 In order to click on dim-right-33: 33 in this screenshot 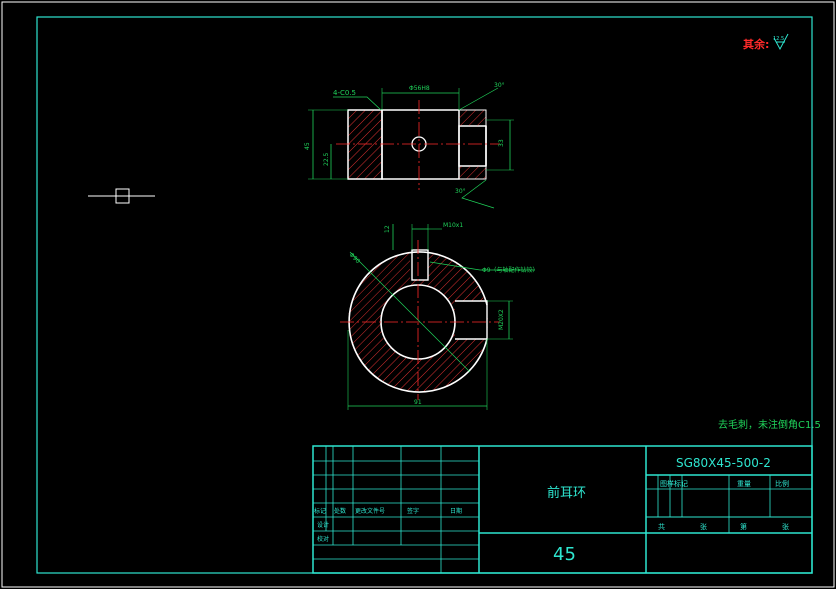, I will do `click(501, 143)`.